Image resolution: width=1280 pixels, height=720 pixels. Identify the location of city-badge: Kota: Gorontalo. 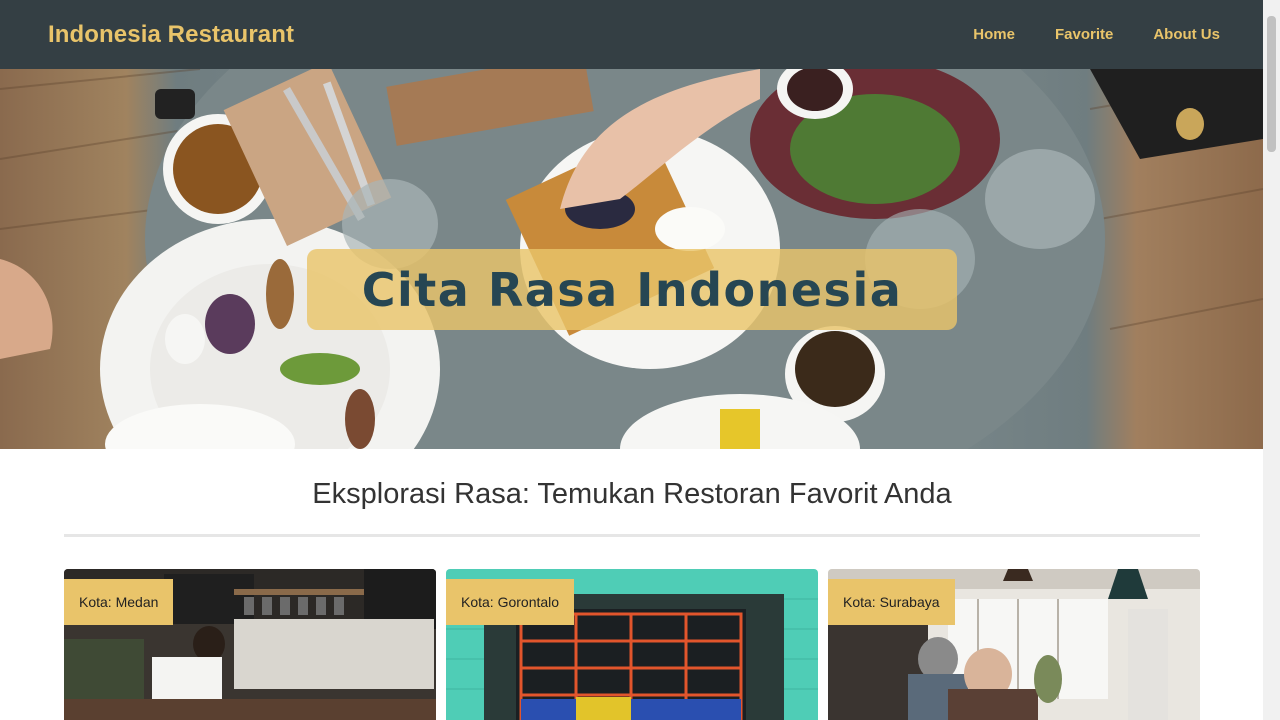
(510, 602).